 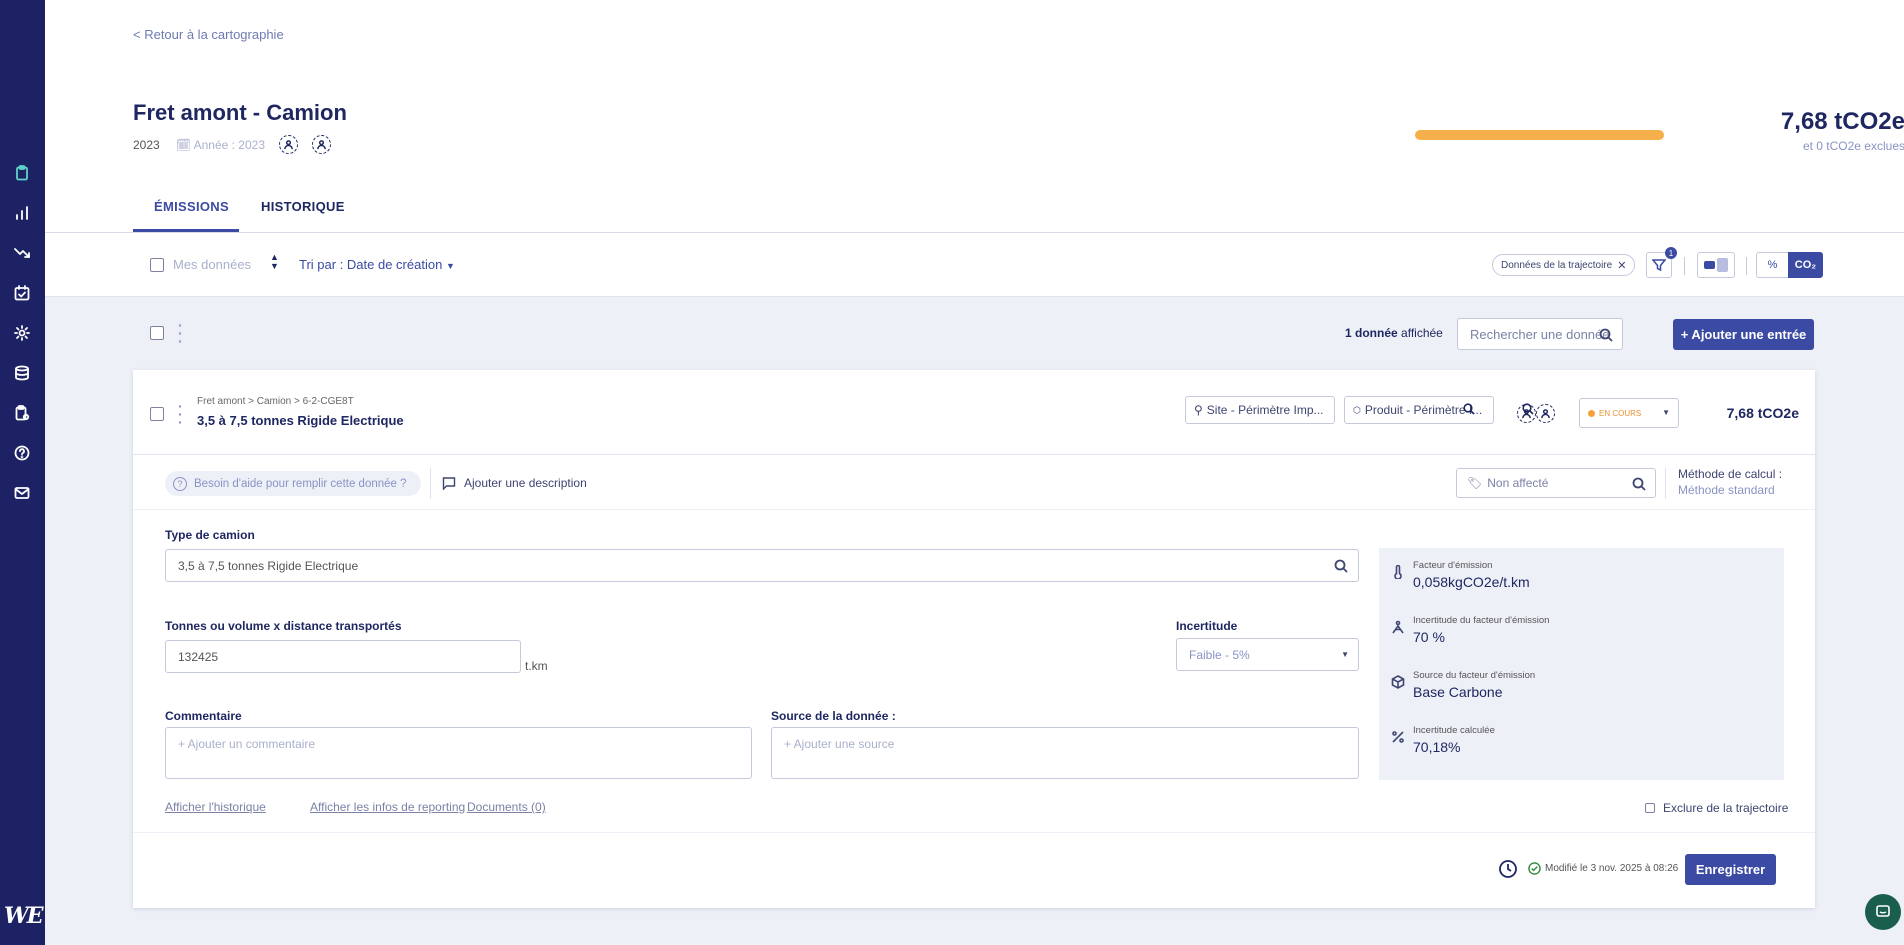 I want to click on toolbar-divider, so click(x=1746, y=266).